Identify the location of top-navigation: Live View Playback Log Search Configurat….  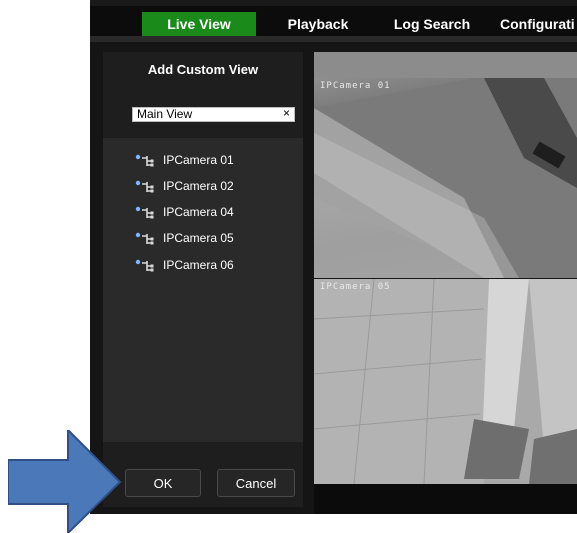
(333, 18).